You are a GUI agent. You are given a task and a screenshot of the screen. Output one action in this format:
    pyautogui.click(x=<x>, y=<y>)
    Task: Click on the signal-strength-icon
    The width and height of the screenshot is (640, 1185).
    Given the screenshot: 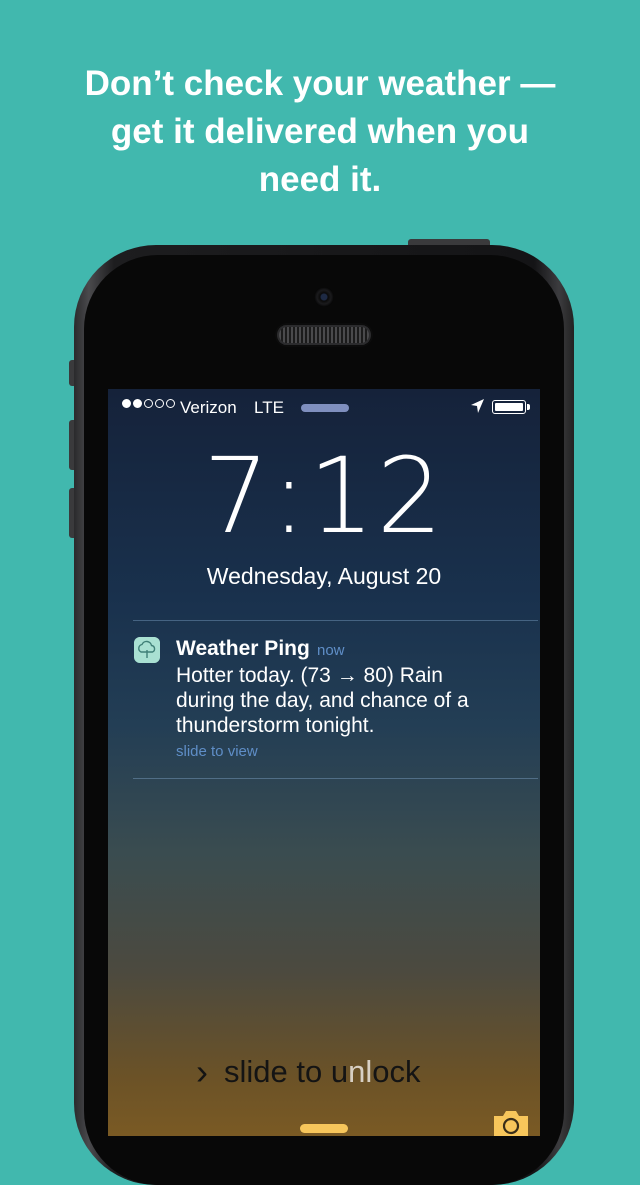 What is the action you would take?
    pyautogui.click(x=148, y=403)
    